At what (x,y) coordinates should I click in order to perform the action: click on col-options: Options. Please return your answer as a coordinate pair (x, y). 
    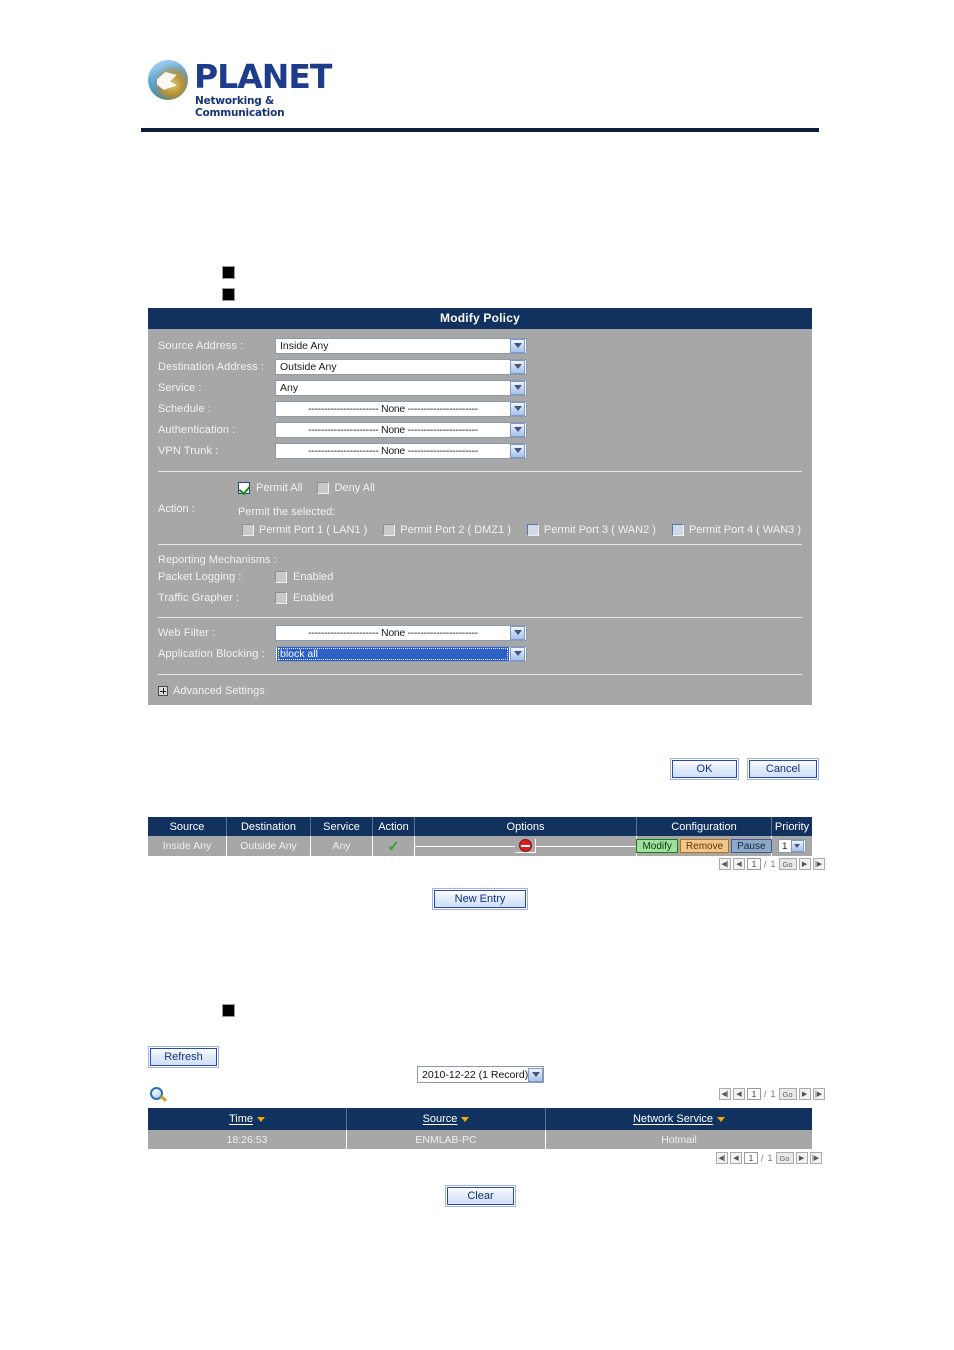
    Looking at the image, I should click on (526, 826).